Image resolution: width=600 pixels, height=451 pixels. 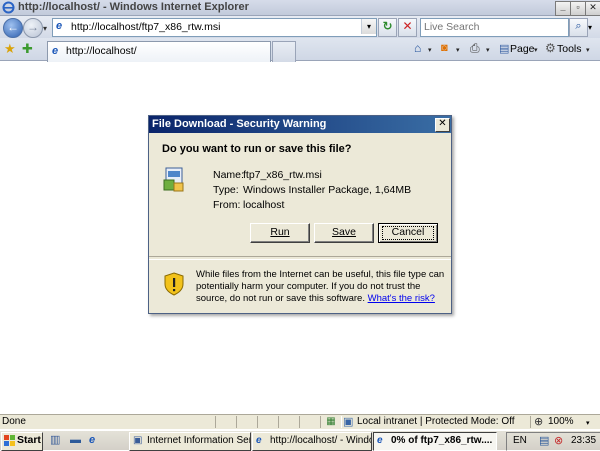 I want to click on security-shield-warning-icon, so click(x=174, y=284).